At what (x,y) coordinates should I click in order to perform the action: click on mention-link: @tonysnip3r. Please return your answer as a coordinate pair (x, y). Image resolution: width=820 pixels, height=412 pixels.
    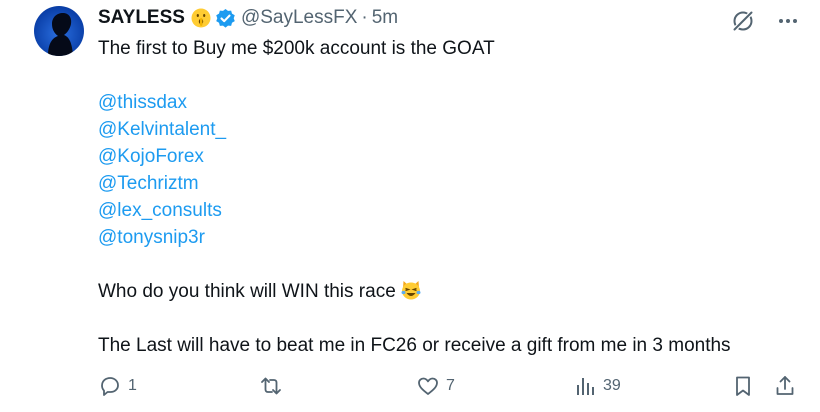
    Looking at the image, I should click on (449, 237).